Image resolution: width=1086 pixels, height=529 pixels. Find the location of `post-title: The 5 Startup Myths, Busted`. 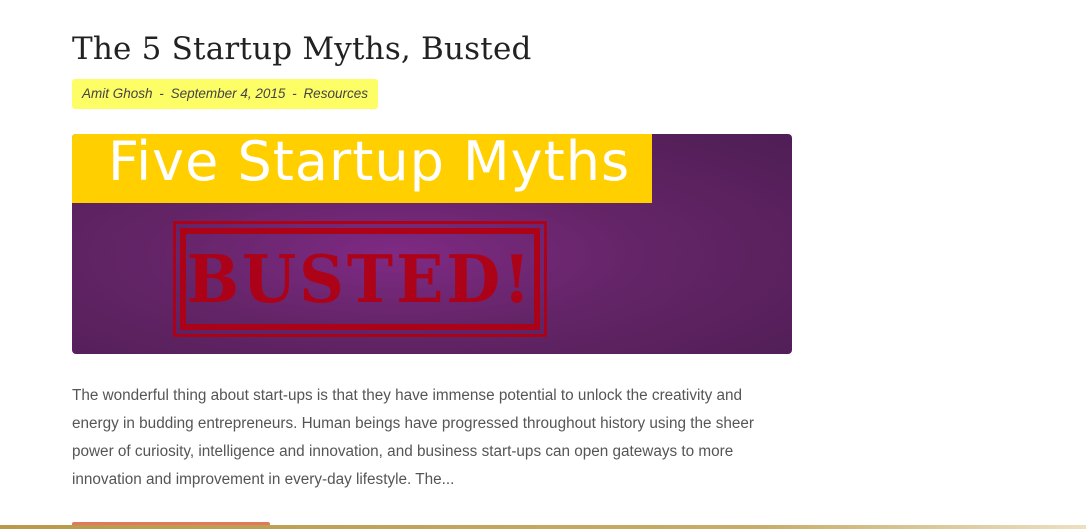

post-title: The 5 Startup Myths, Busted is located at coordinates (432, 34).